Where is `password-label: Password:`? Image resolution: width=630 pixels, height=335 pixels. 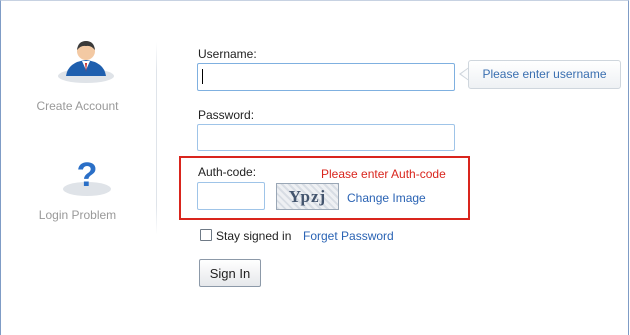 password-label: Password: is located at coordinates (226, 115).